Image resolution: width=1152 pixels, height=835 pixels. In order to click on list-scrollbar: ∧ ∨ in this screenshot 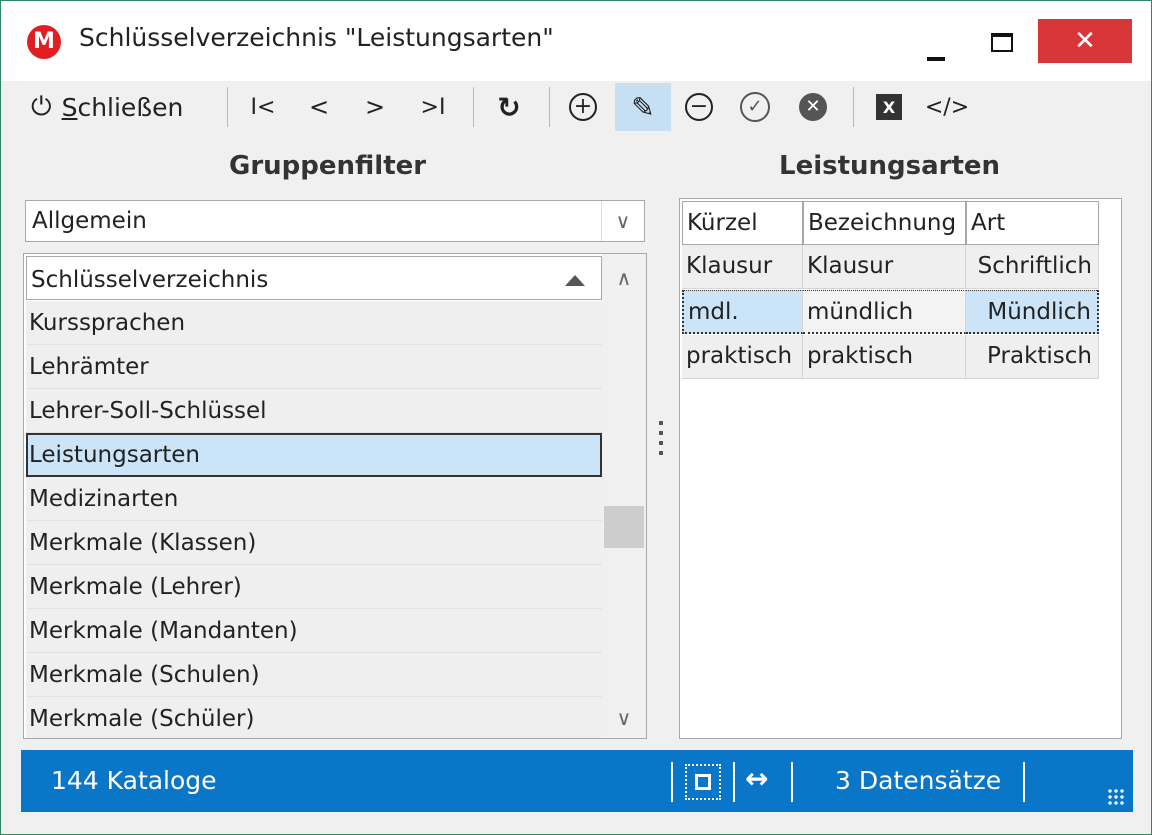, I will do `click(624, 496)`.